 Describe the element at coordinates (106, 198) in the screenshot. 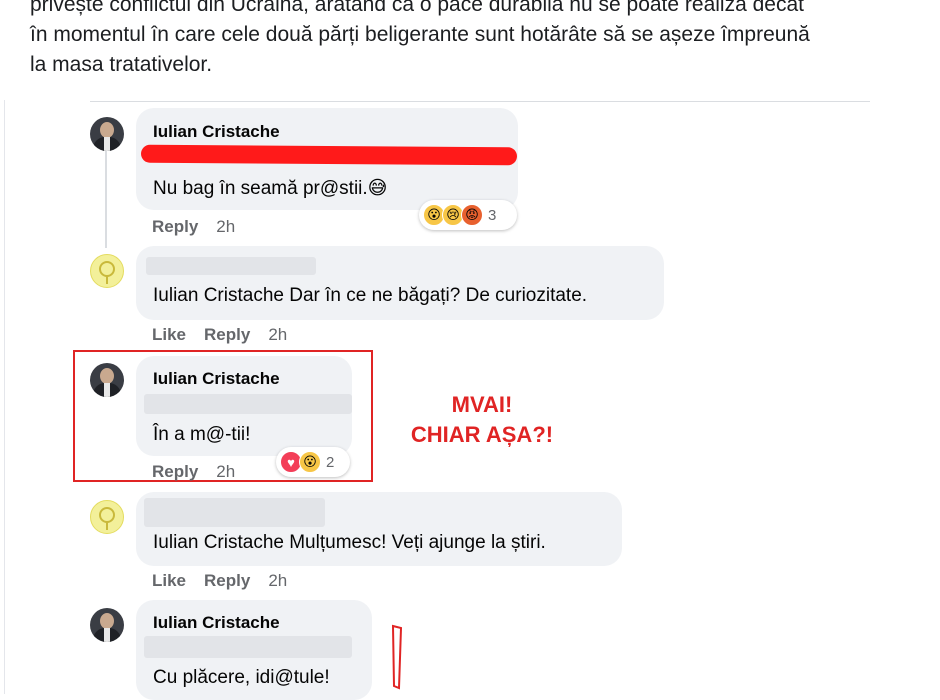

I see `thread-line` at that location.